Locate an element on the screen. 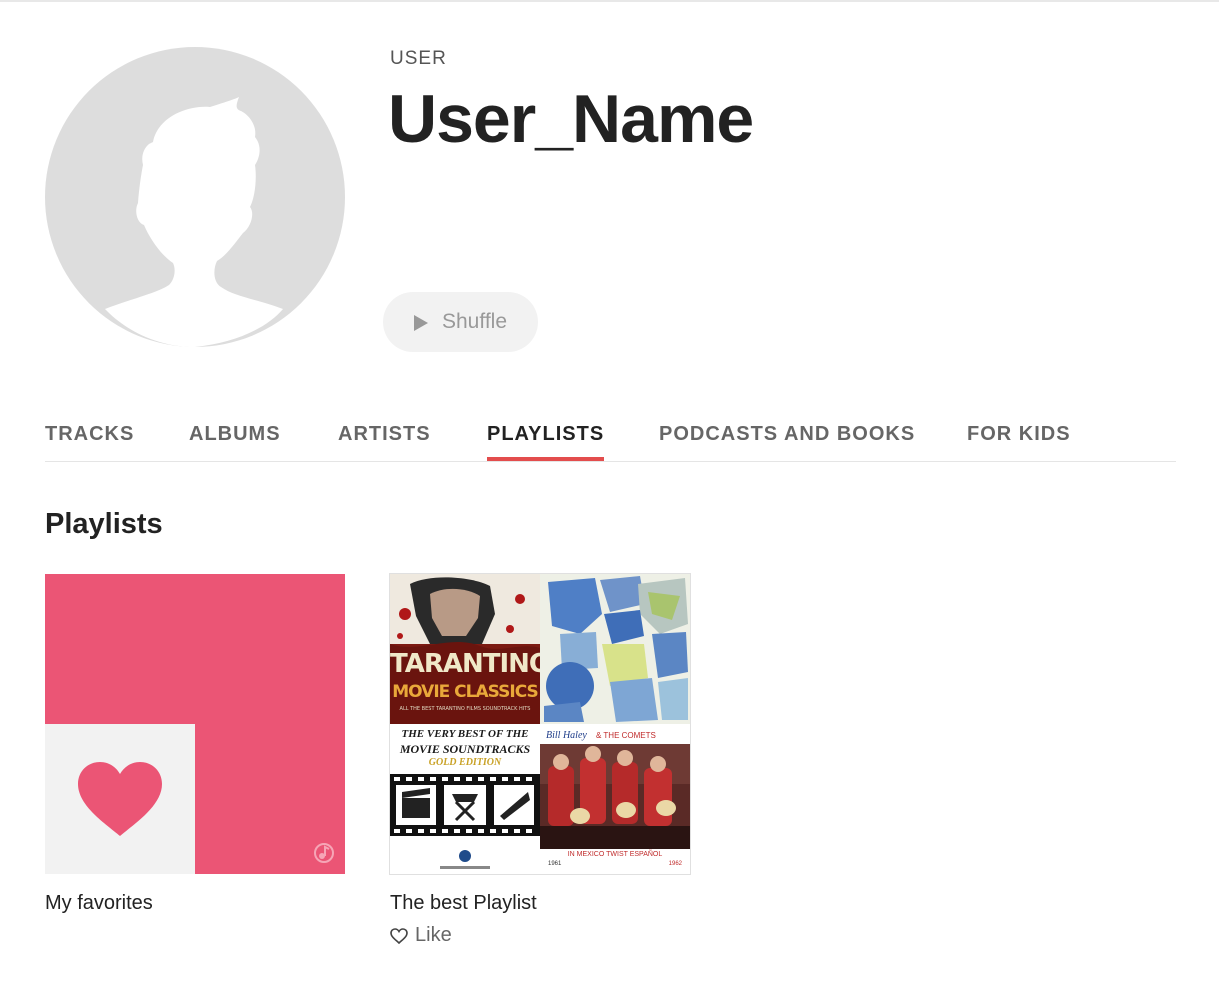  album-cover-abstract is located at coordinates (615, 649).